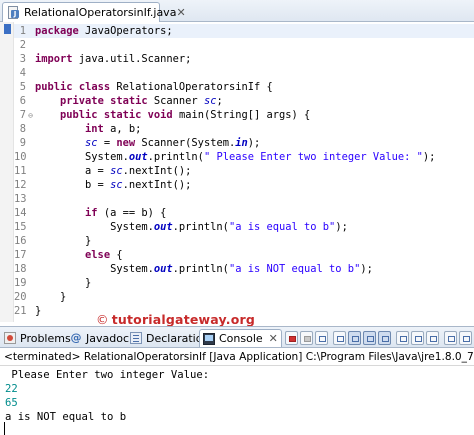 Image resolution: width=474 pixels, height=435 pixels. Describe the element at coordinates (240, 338) in the screenshot. I see `tab-console: Console ✕` at that location.